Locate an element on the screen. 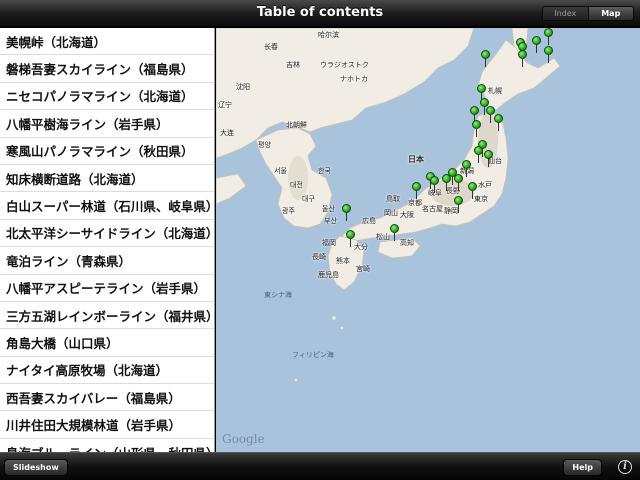 The width and height of the screenshot is (640, 480). label-hiroshima: 広島 is located at coordinates (369, 221).